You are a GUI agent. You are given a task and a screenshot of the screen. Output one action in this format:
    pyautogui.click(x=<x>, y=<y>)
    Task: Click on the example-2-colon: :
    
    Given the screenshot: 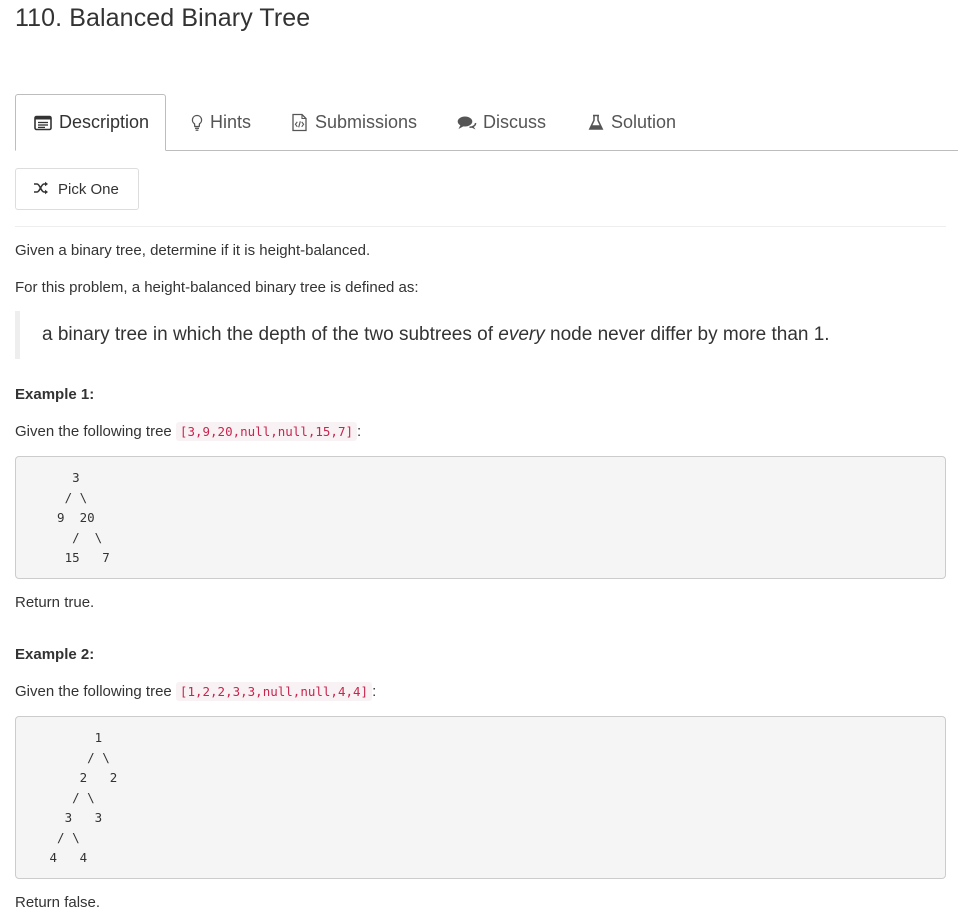 What is the action you would take?
    pyautogui.click(x=374, y=691)
    